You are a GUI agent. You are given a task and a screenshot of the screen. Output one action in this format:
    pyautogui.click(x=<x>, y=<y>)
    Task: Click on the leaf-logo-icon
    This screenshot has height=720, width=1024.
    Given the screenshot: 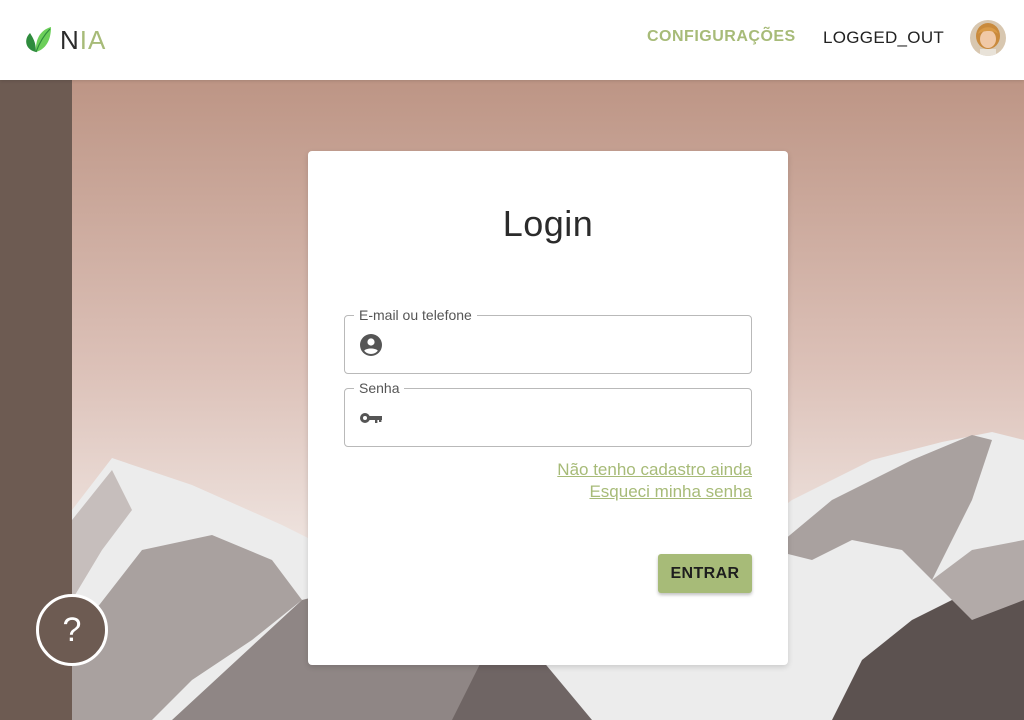 What is the action you would take?
    pyautogui.click(x=38, y=40)
    